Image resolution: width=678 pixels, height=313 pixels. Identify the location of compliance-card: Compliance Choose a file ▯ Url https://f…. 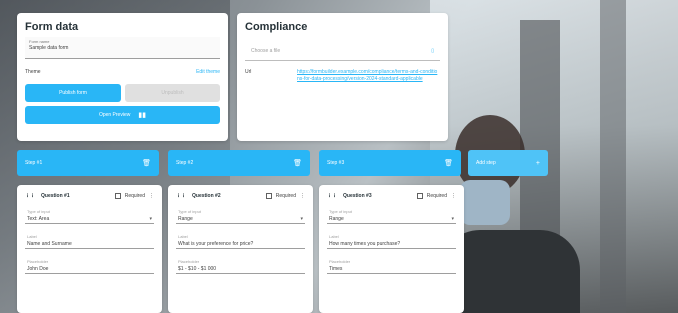
(342, 77).